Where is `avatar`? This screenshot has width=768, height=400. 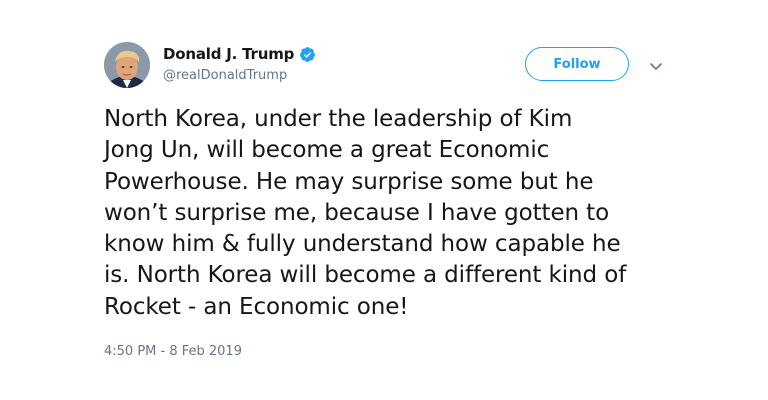 avatar is located at coordinates (127, 65).